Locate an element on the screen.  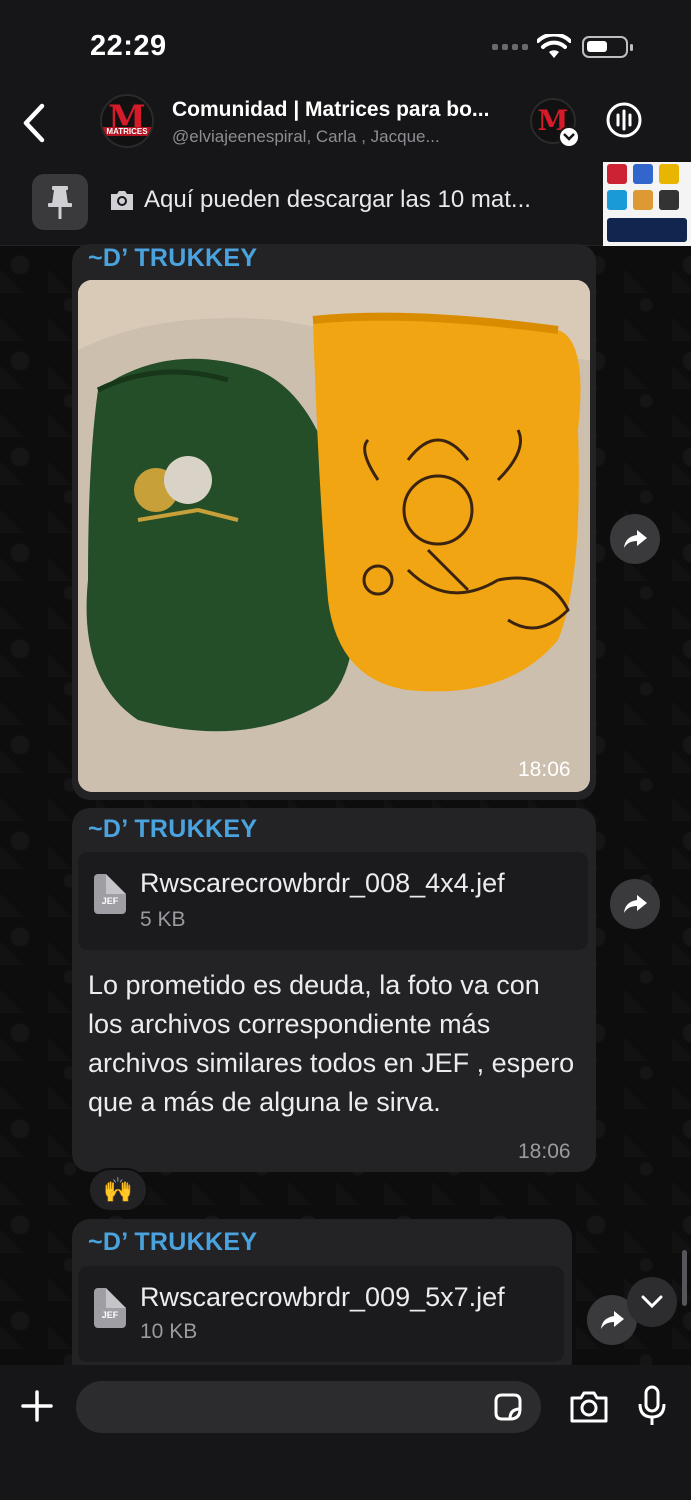
pin-button is located at coordinates (60, 202).